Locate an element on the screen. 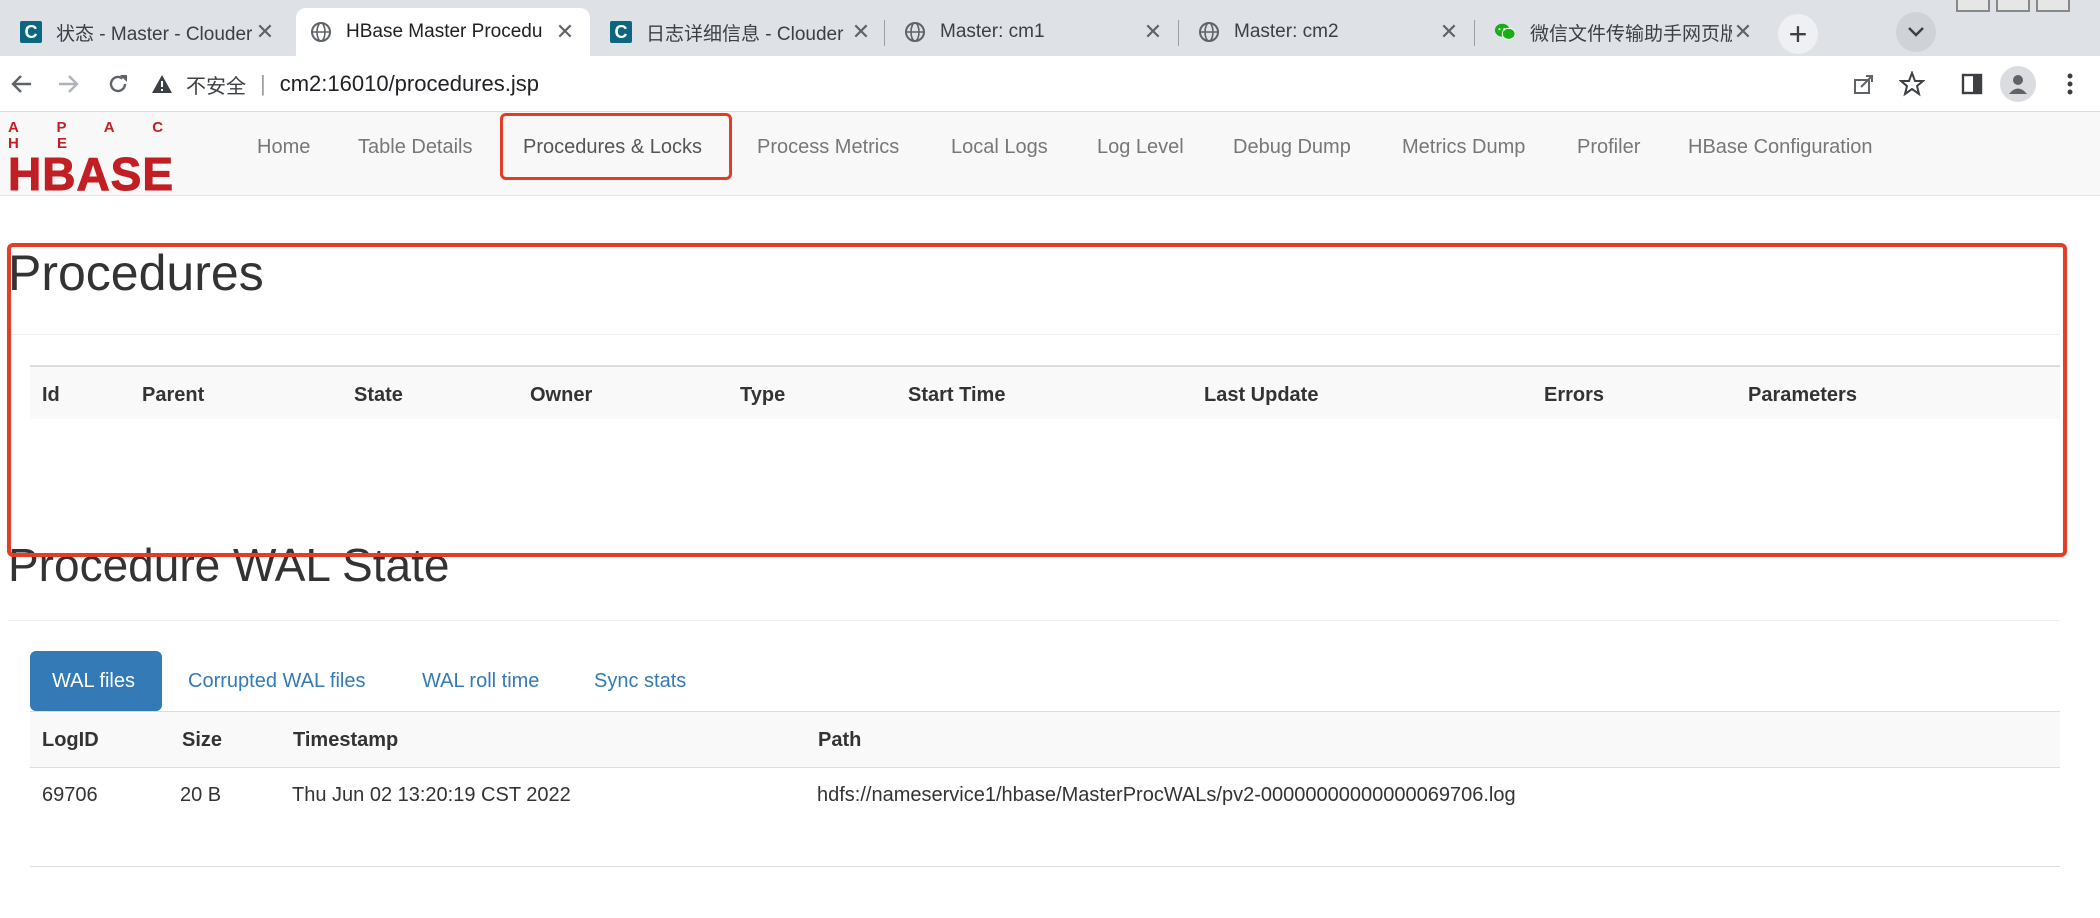 The height and width of the screenshot is (918, 2100). back-button is located at coordinates (22, 84).